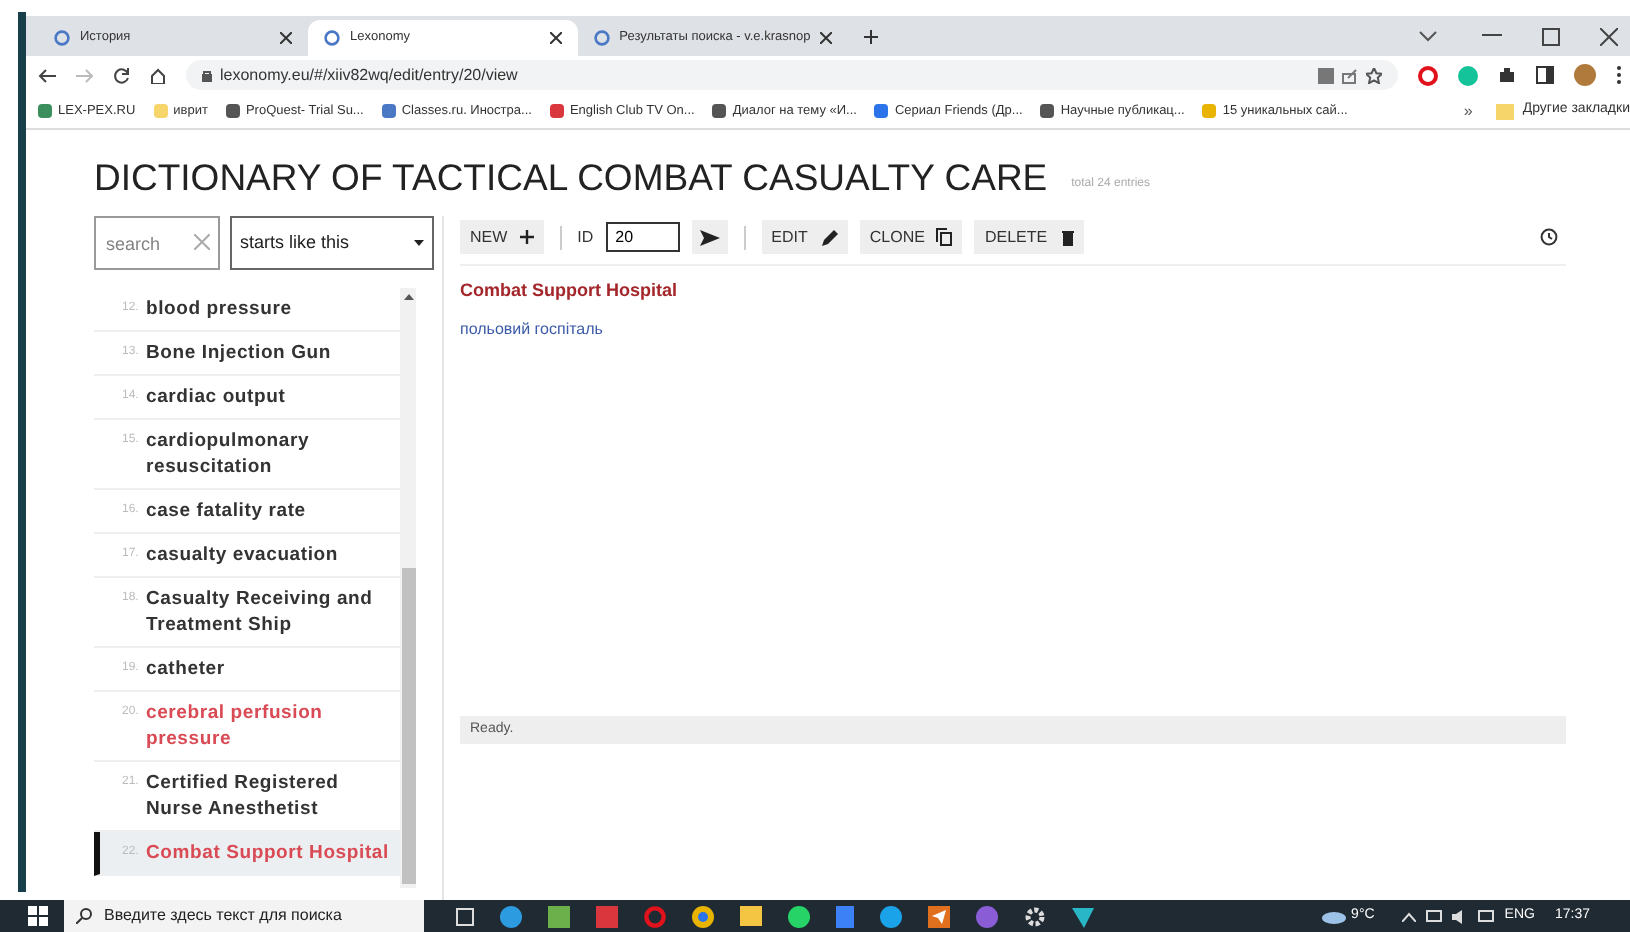 The image size is (1630, 932). Describe the element at coordinates (158, 75) in the screenshot. I see `home-icon` at that location.